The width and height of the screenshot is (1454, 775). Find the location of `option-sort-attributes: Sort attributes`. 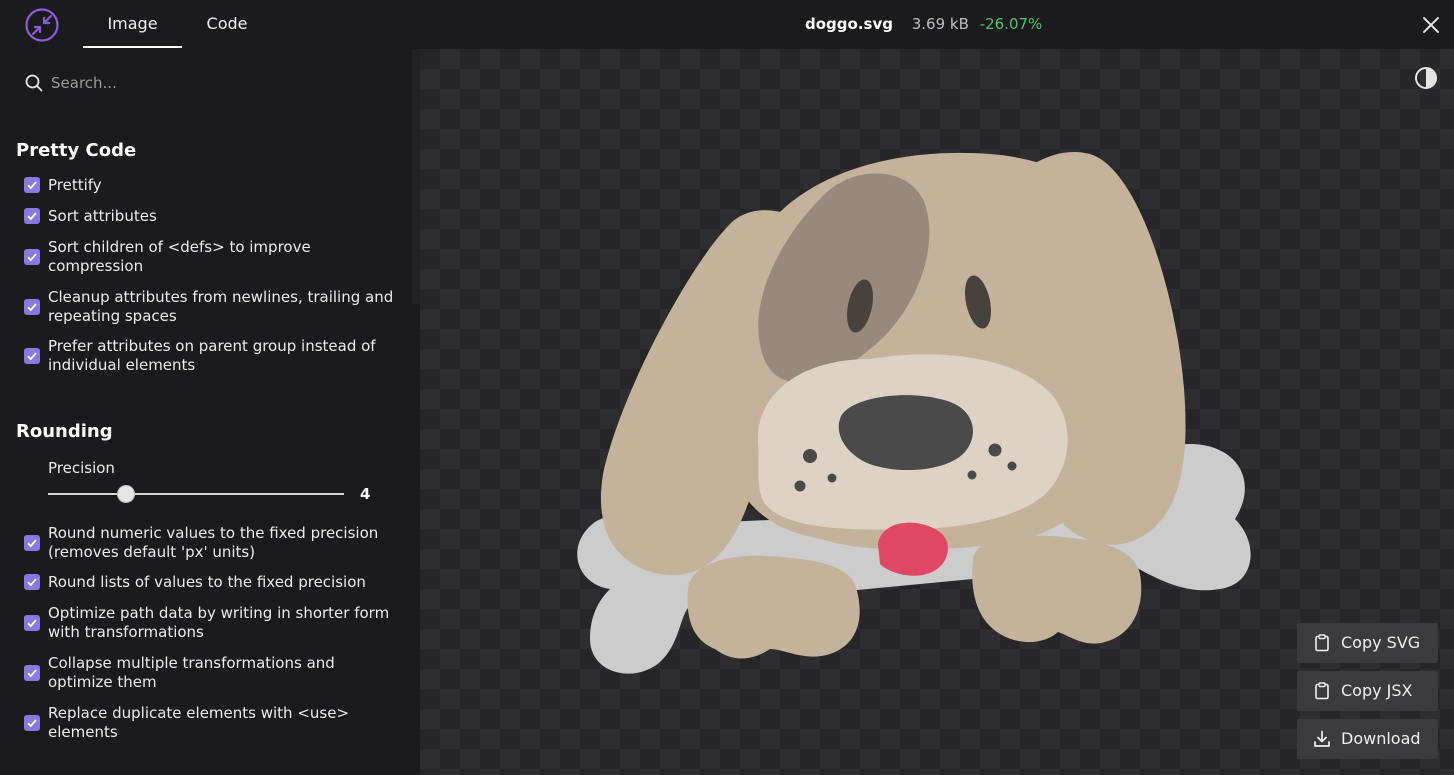

option-sort-attributes: Sort attributes is located at coordinates (210, 217).